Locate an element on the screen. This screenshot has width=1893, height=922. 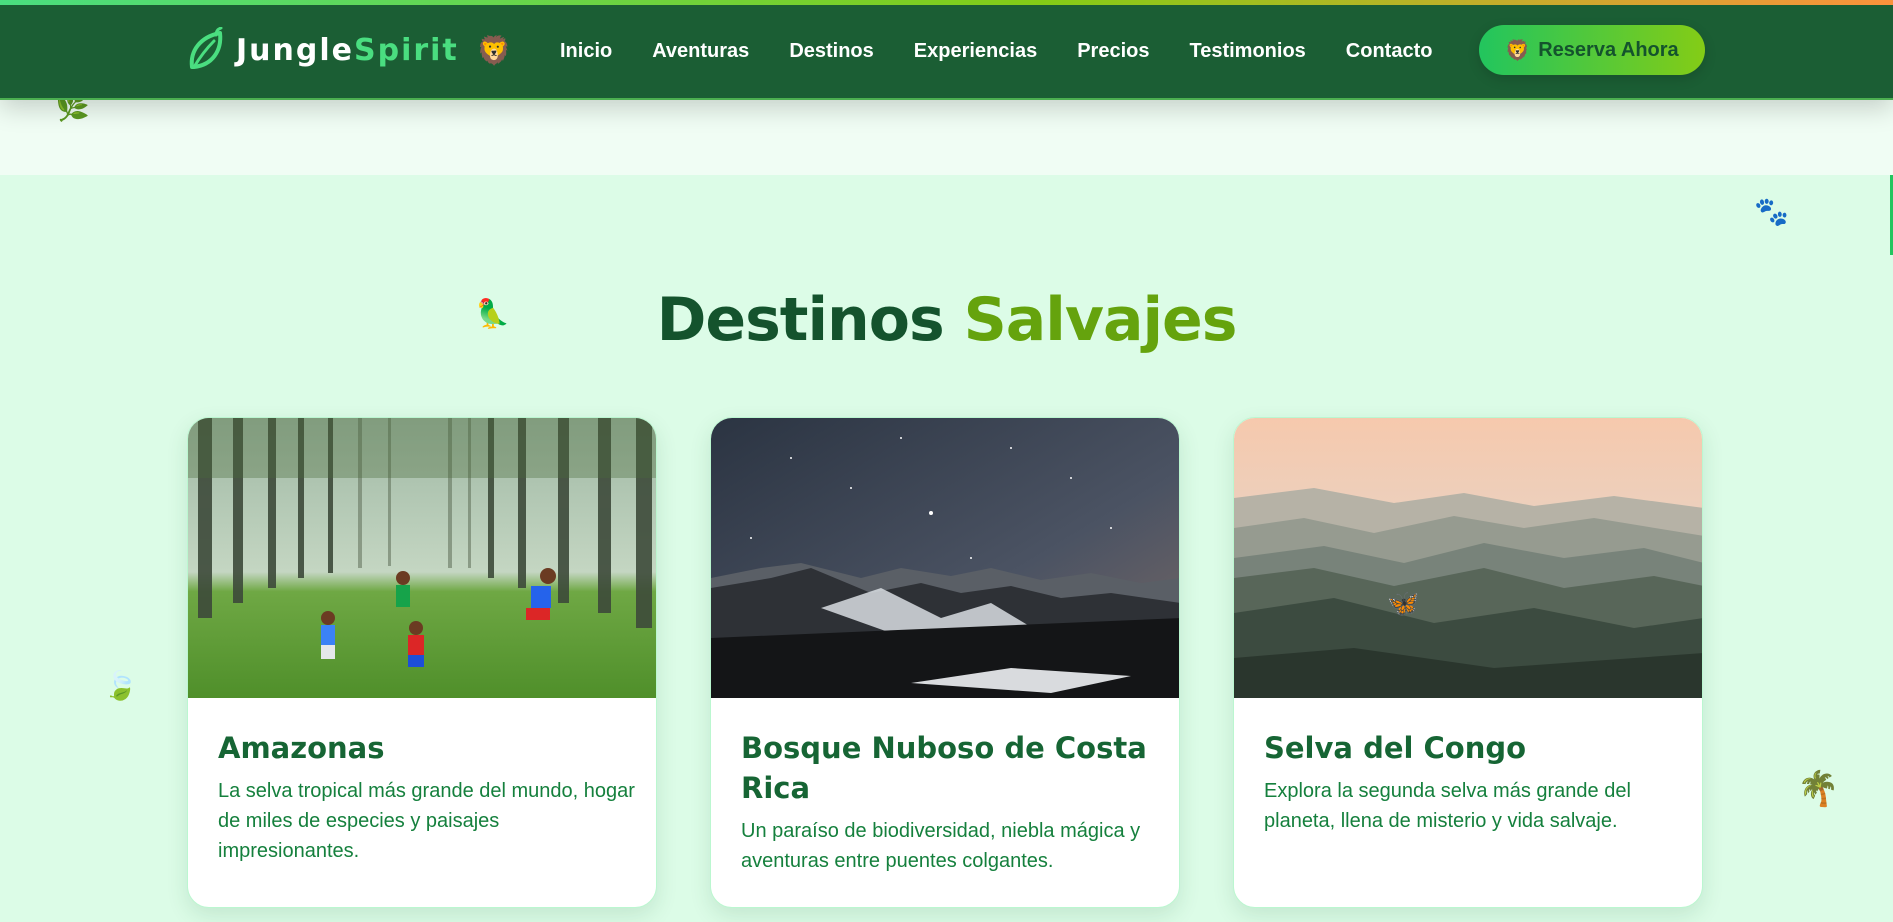
card-image-forest is located at coordinates (422, 558).